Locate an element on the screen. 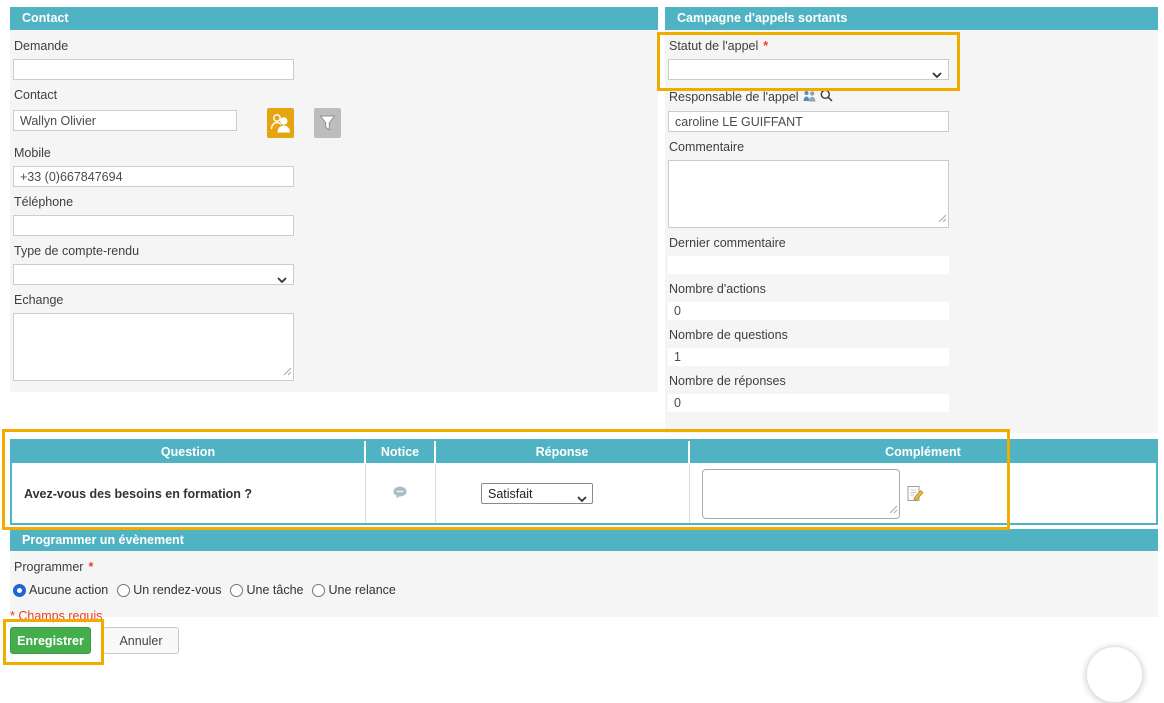  demande-field: Demande is located at coordinates (329, 60).